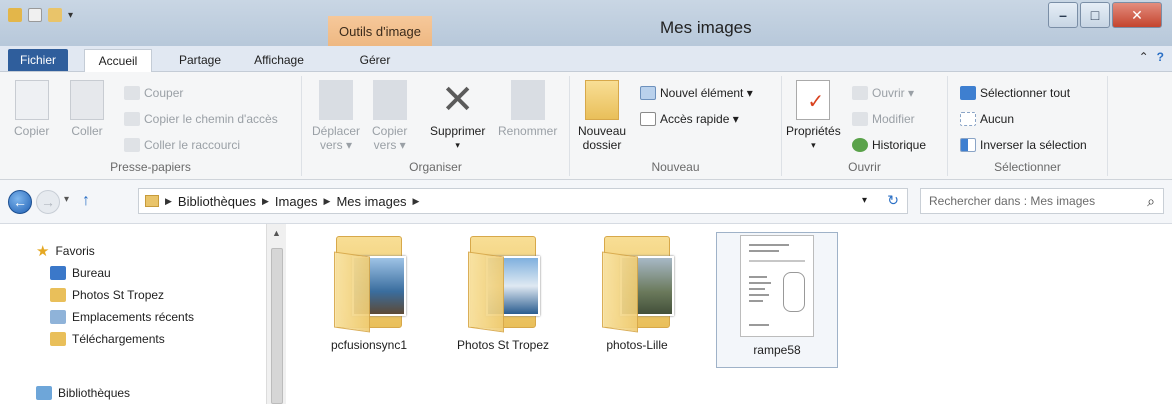 This screenshot has height=404, width=1172. What do you see at coordinates (1151, 201) in the screenshot?
I see `search-icon: ⌕` at bounding box center [1151, 201].